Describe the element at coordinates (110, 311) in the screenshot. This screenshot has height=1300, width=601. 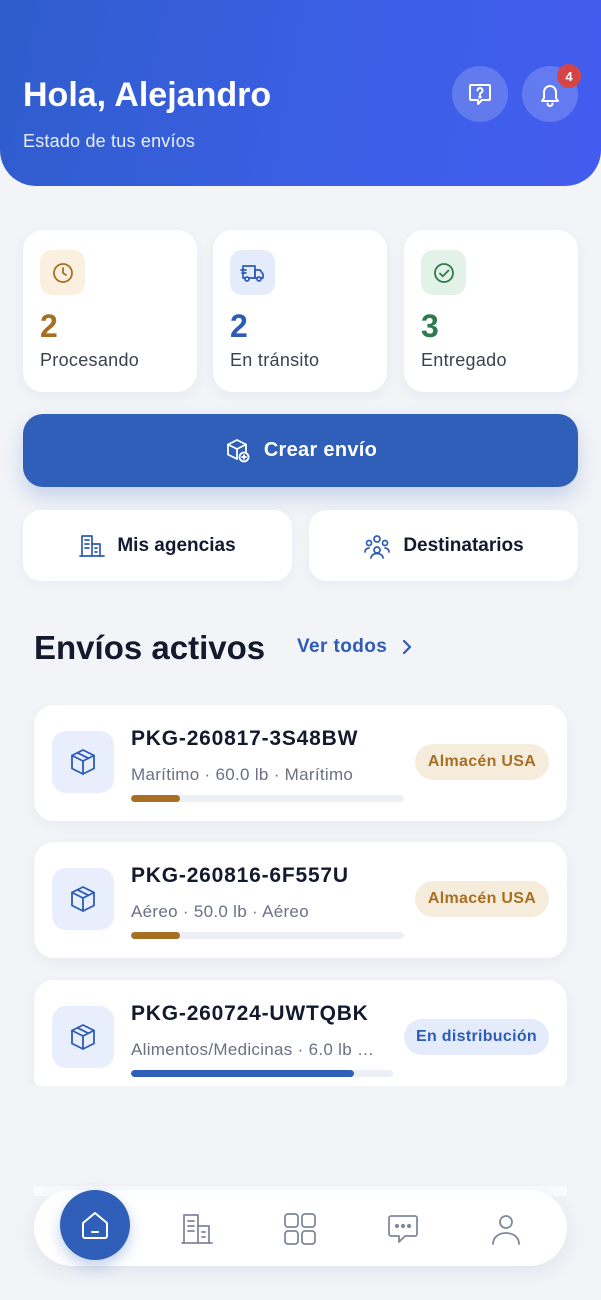
I see `stat-card-processing: 2 Procesando` at that location.